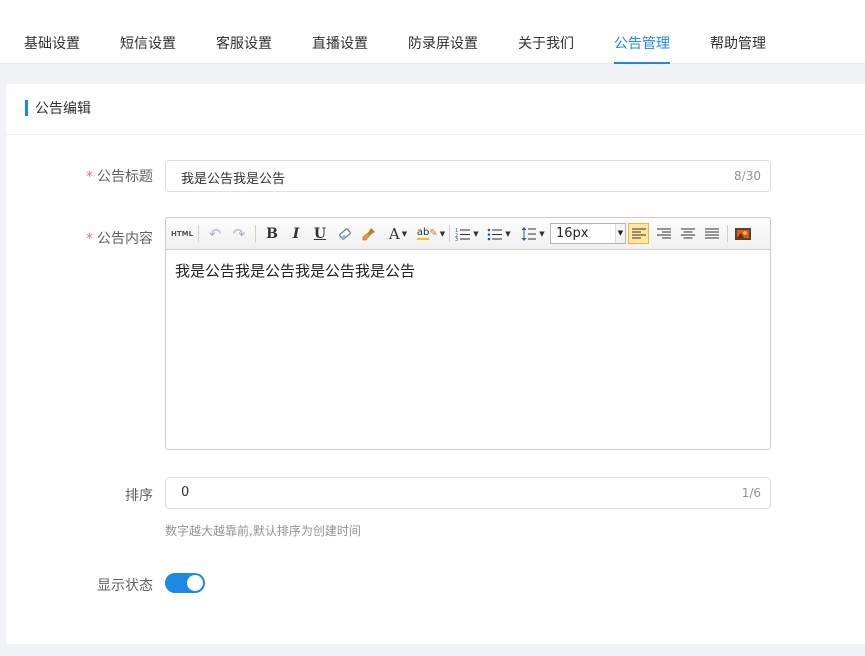  I want to click on status-label: 显示状态, so click(125, 586).